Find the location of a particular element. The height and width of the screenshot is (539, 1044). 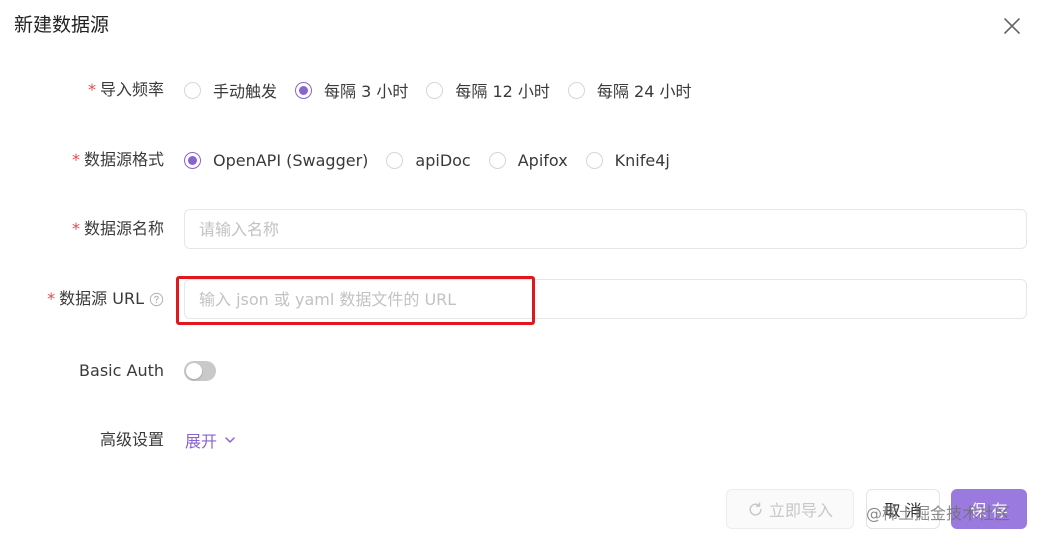

basic-auth-toggle is located at coordinates (200, 371).